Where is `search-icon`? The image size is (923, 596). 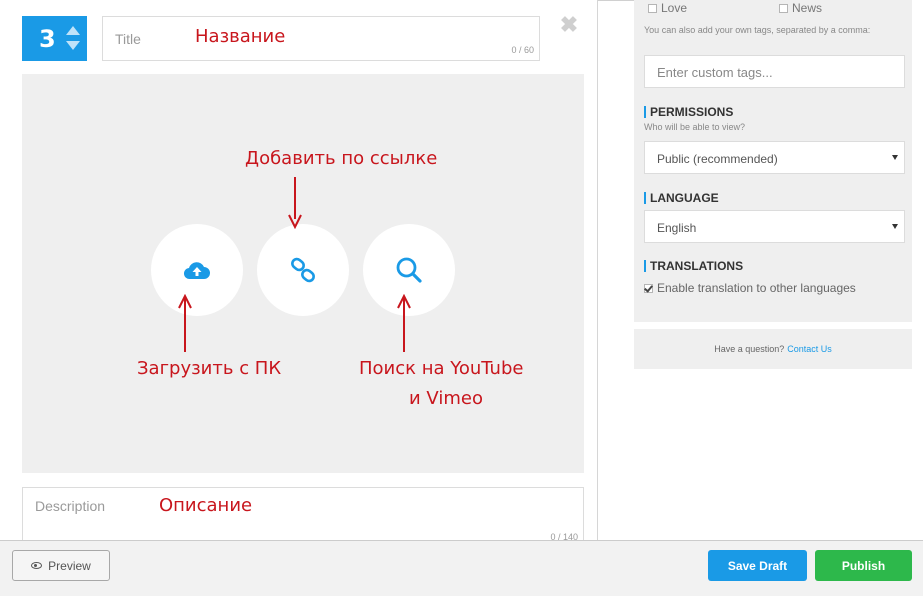 search-icon is located at coordinates (409, 270).